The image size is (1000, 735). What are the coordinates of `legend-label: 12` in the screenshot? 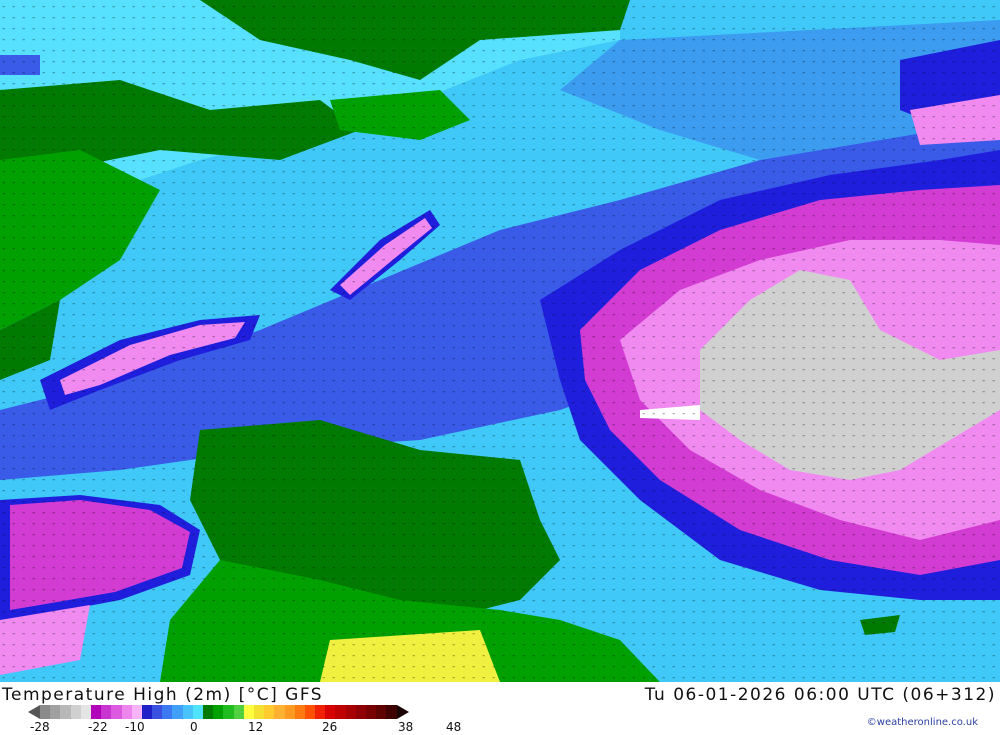 It's located at (256, 727).